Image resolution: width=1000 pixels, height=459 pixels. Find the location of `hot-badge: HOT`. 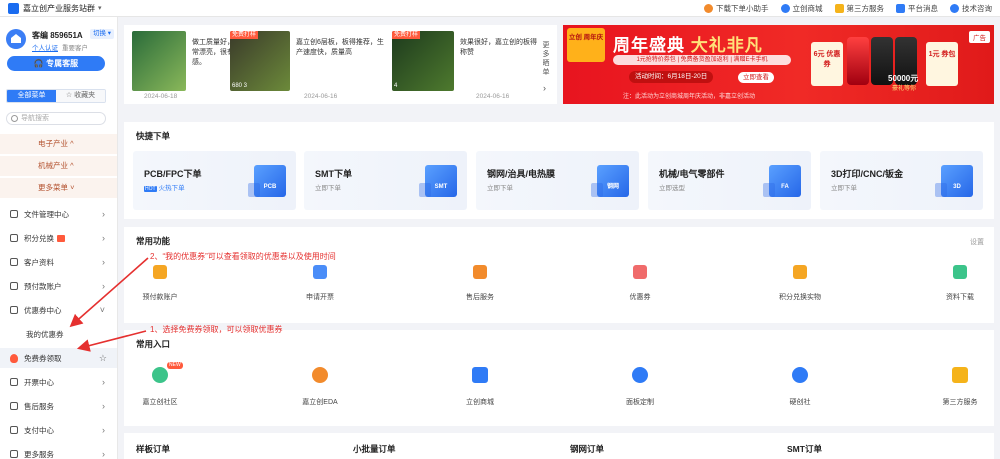

hot-badge: HOT is located at coordinates (150, 189).